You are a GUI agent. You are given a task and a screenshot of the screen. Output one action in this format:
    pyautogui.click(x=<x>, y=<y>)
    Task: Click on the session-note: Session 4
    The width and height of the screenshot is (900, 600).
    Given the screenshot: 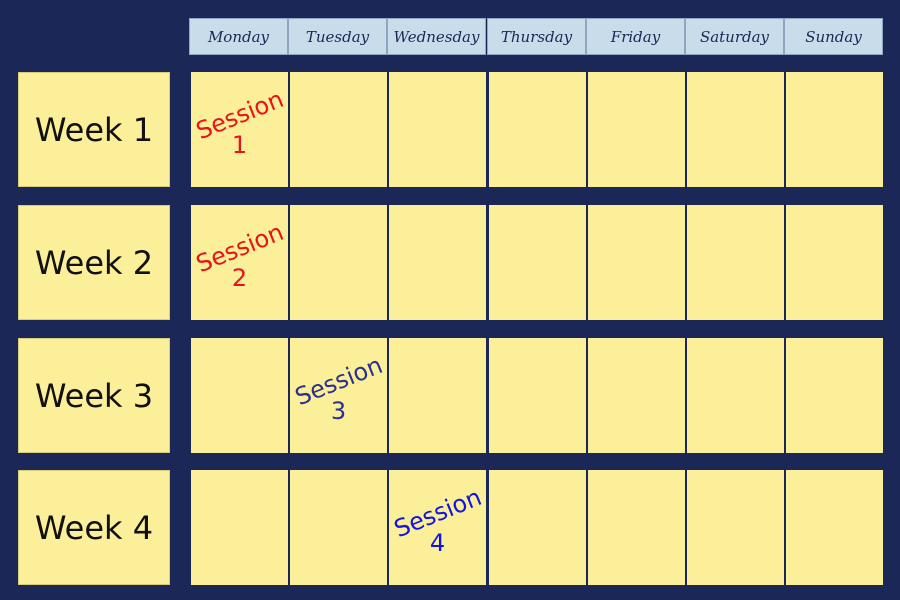 What is the action you would take?
    pyautogui.click(x=437, y=527)
    